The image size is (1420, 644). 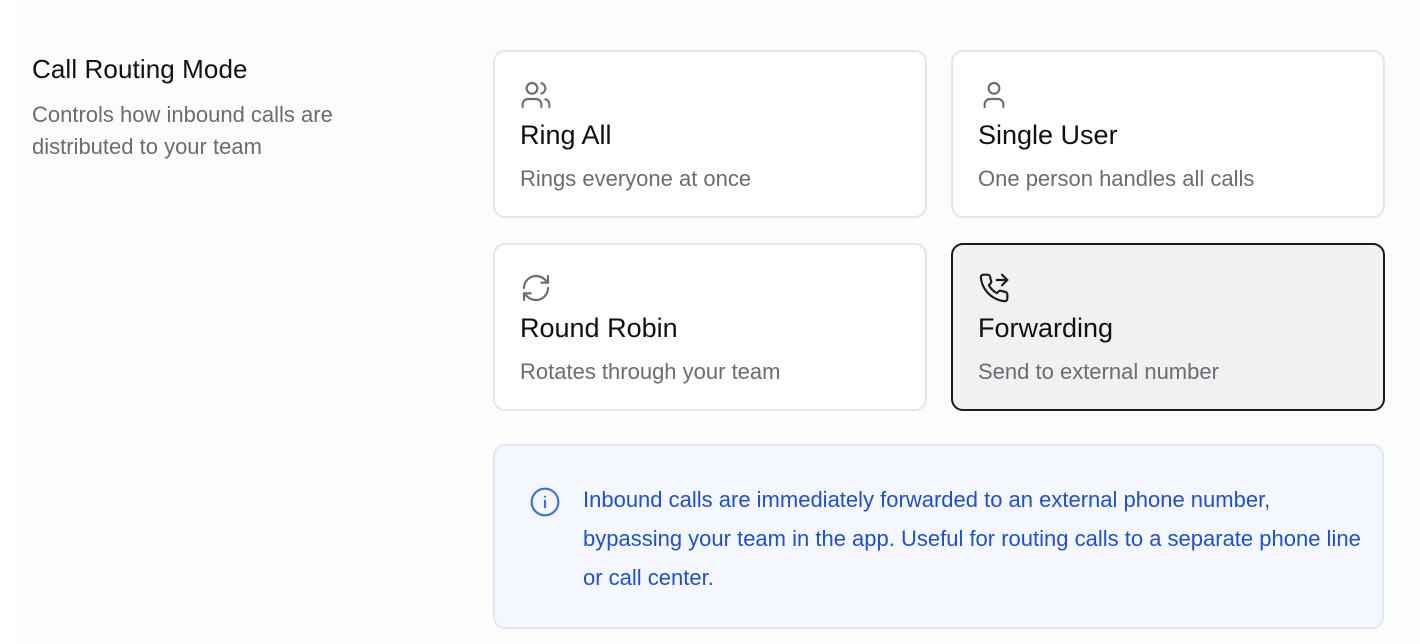 What do you see at coordinates (1116, 178) in the screenshot?
I see `option-description: One person handles all calls` at bounding box center [1116, 178].